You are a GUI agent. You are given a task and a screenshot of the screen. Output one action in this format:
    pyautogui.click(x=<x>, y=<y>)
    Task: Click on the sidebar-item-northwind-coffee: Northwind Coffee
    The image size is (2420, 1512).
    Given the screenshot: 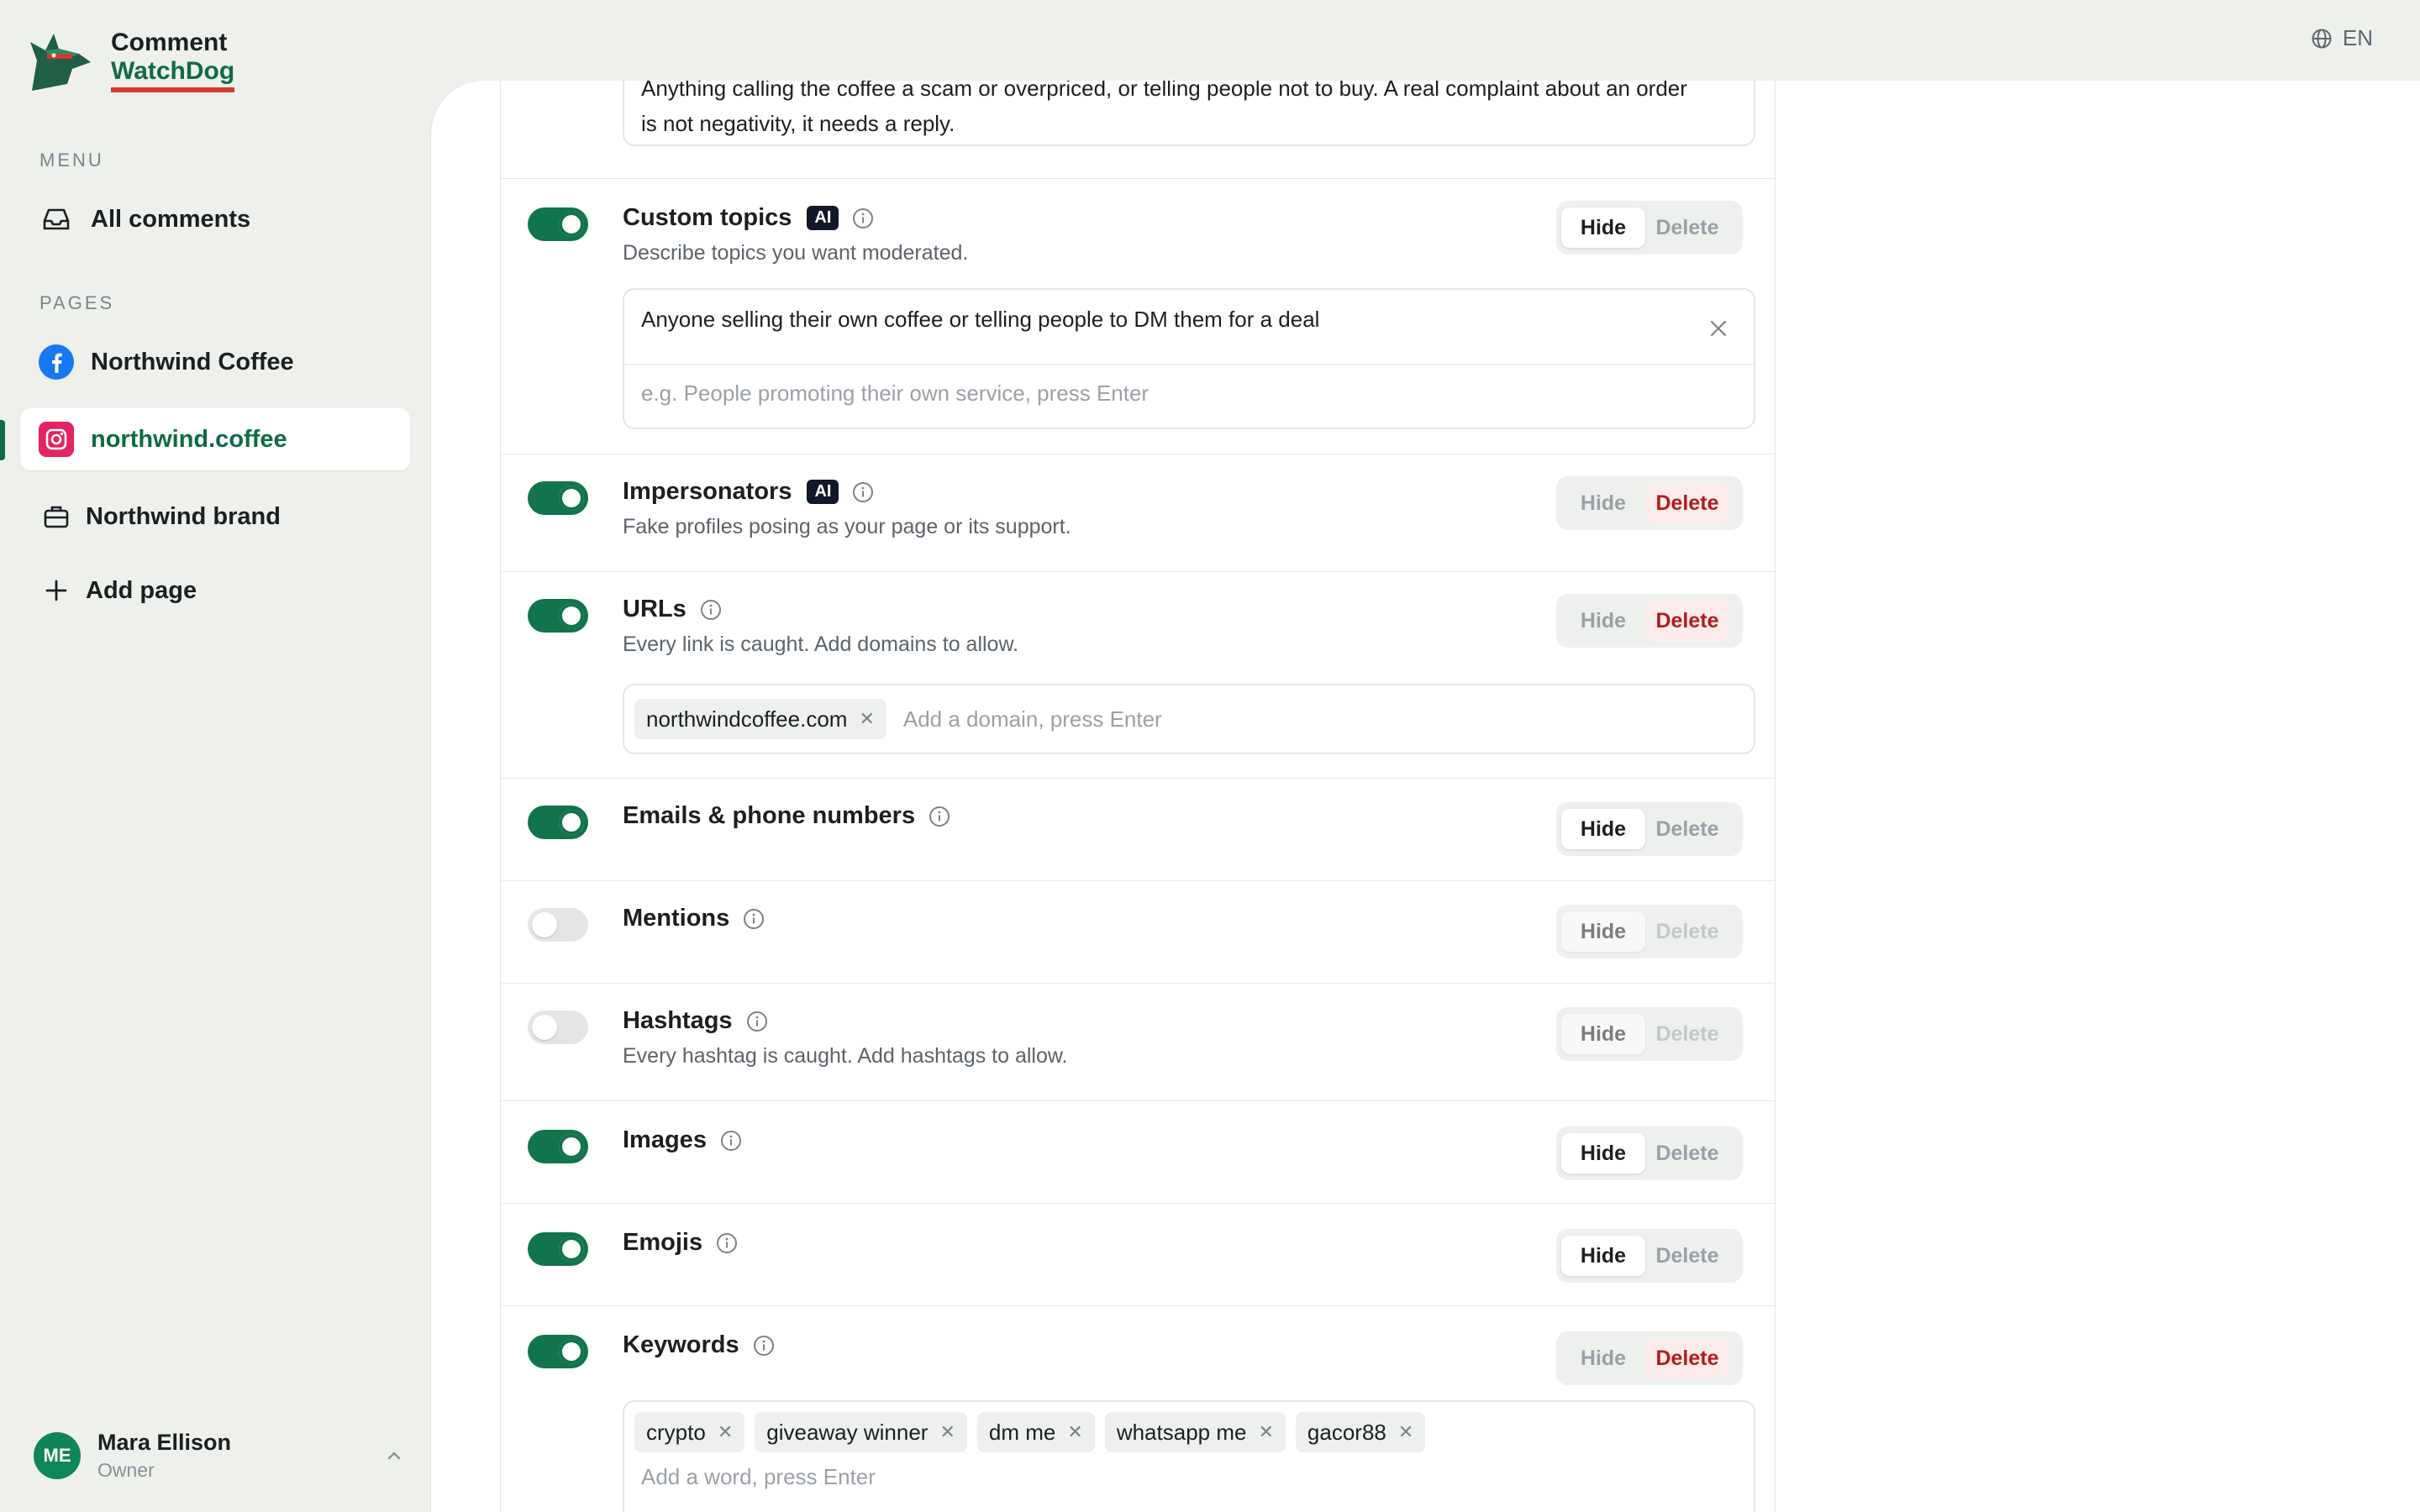 What is the action you would take?
    pyautogui.click(x=215, y=362)
    